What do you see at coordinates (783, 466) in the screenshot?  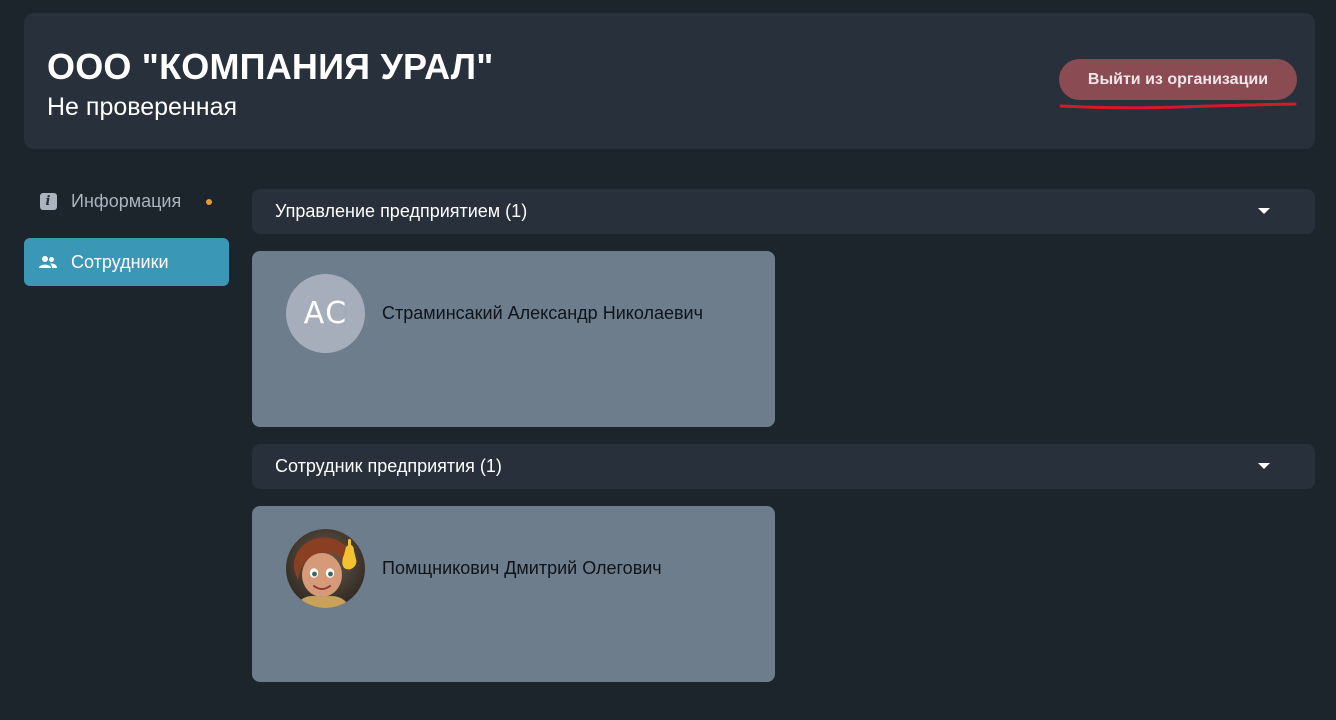 I see `section-header-employees: Сотрудник предприятия (1)` at bounding box center [783, 466].